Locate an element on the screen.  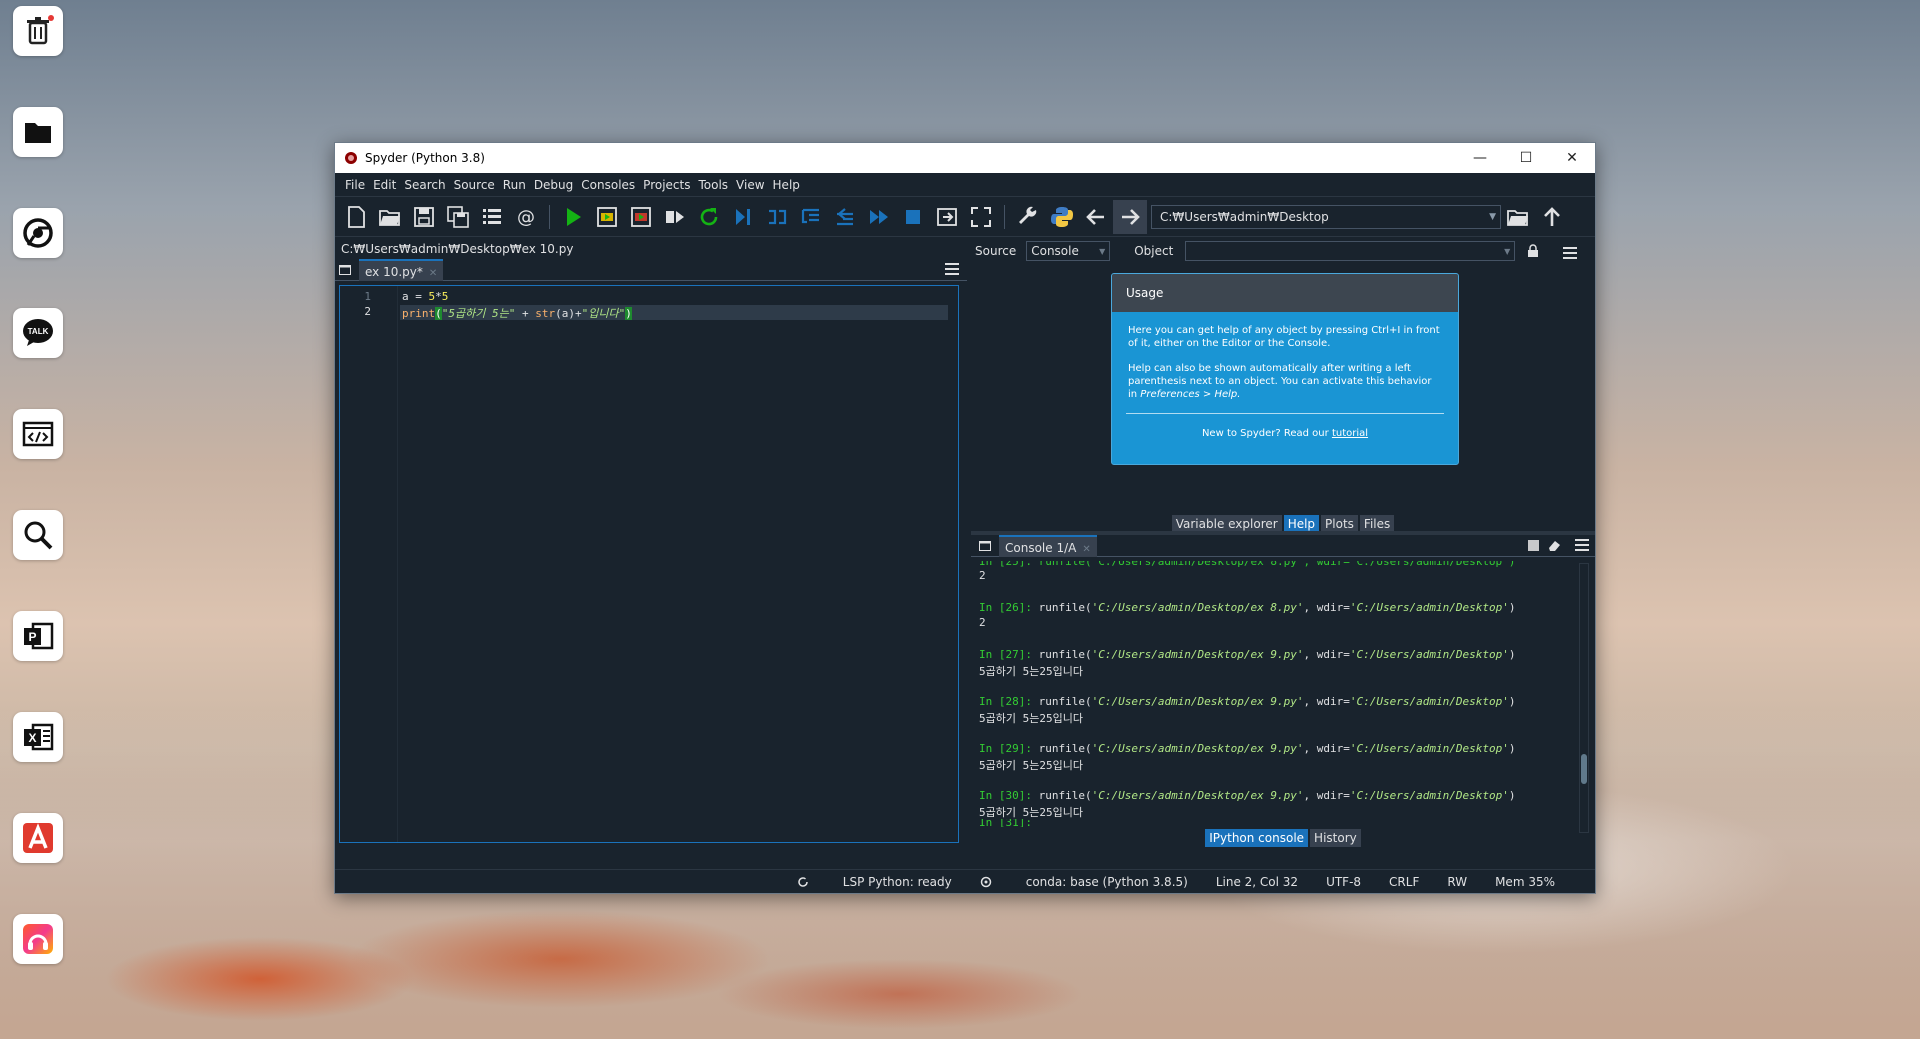
chrome-icon is located at coordinates (38, 233).